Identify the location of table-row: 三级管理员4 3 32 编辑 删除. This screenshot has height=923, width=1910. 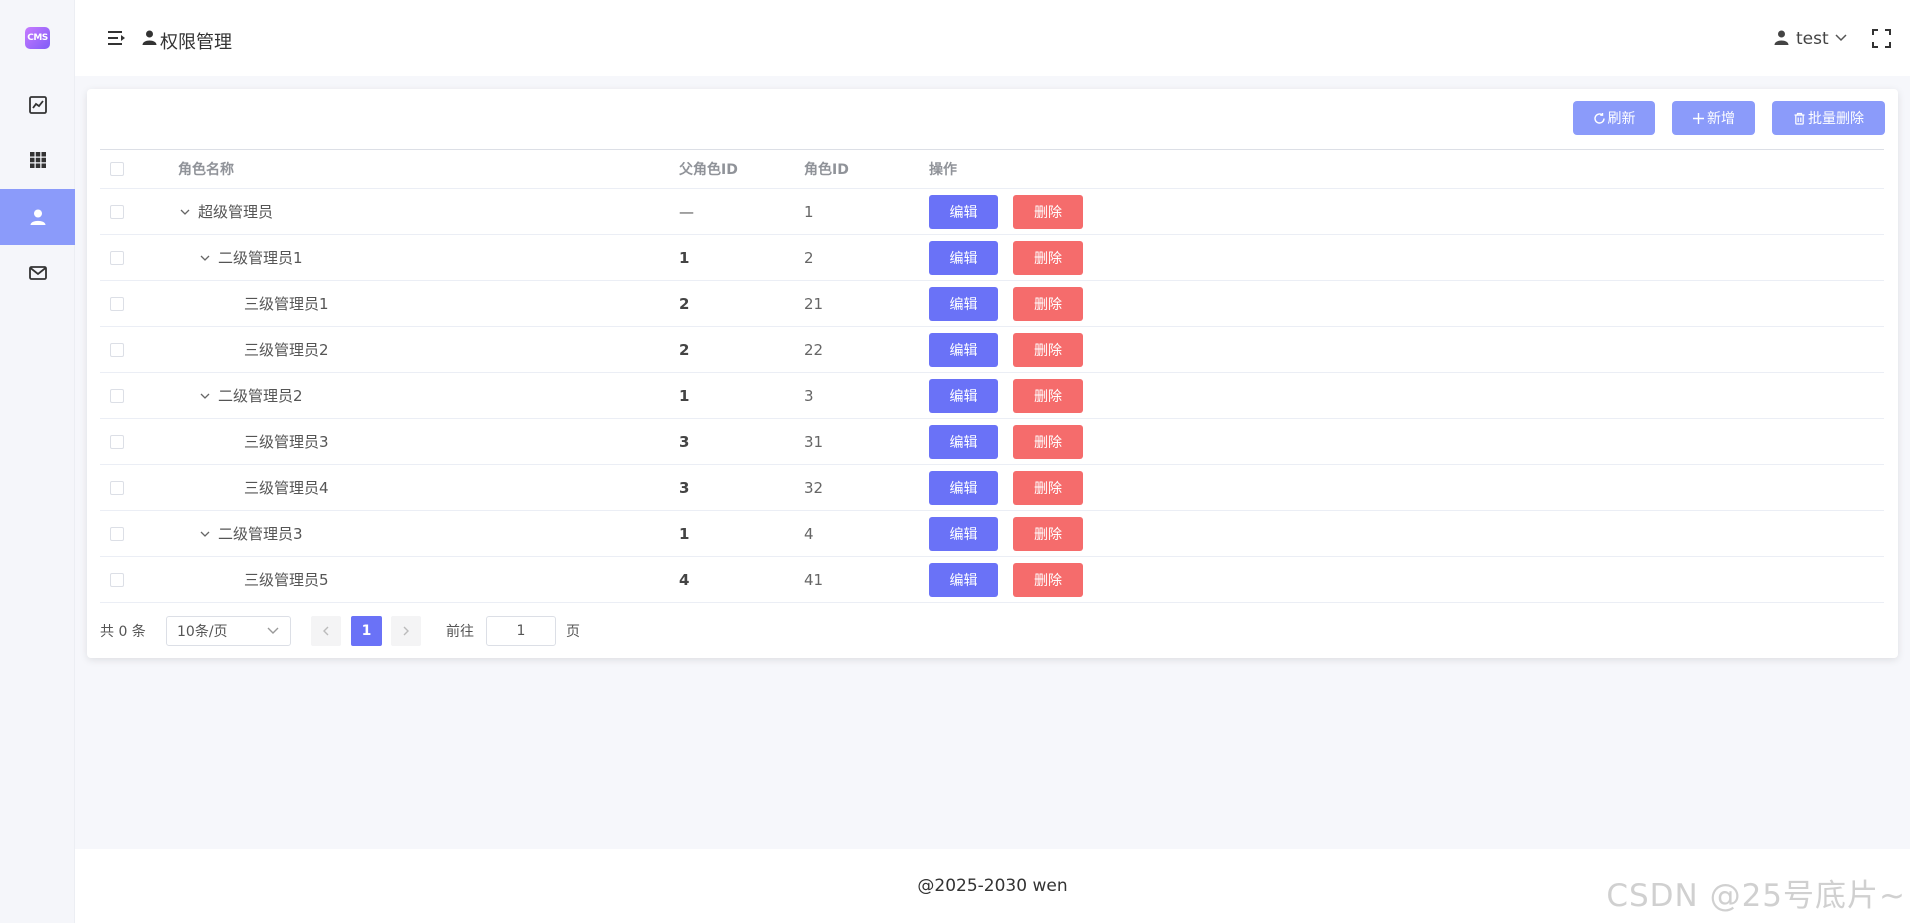
(992, 488).